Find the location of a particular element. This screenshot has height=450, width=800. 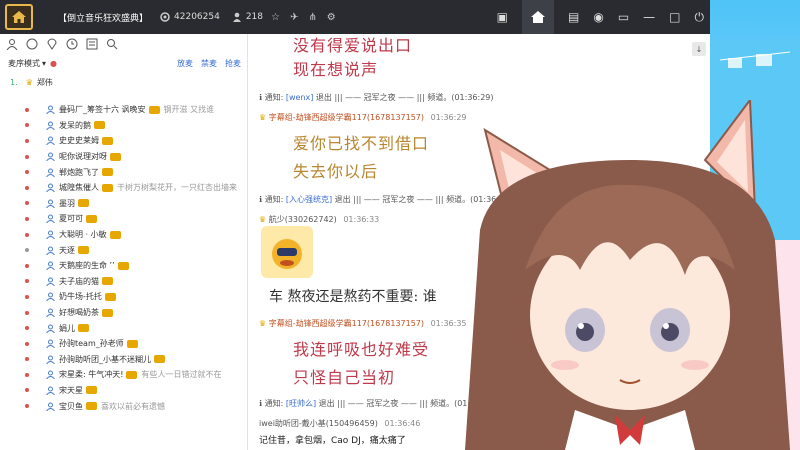

user-list-item: 宝贝鱼 喜欢以前必有遗憾 is located at coordinates (120, 406).